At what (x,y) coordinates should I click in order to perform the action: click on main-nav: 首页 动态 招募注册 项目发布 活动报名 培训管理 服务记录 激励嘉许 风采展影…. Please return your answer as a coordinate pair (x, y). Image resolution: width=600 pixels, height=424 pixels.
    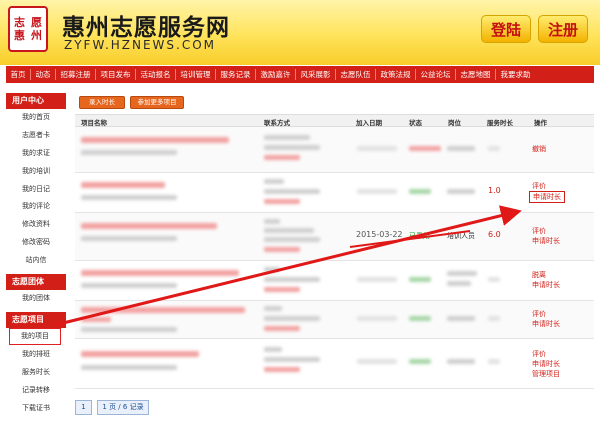
    Looking at the image, I should click on (300, 74).